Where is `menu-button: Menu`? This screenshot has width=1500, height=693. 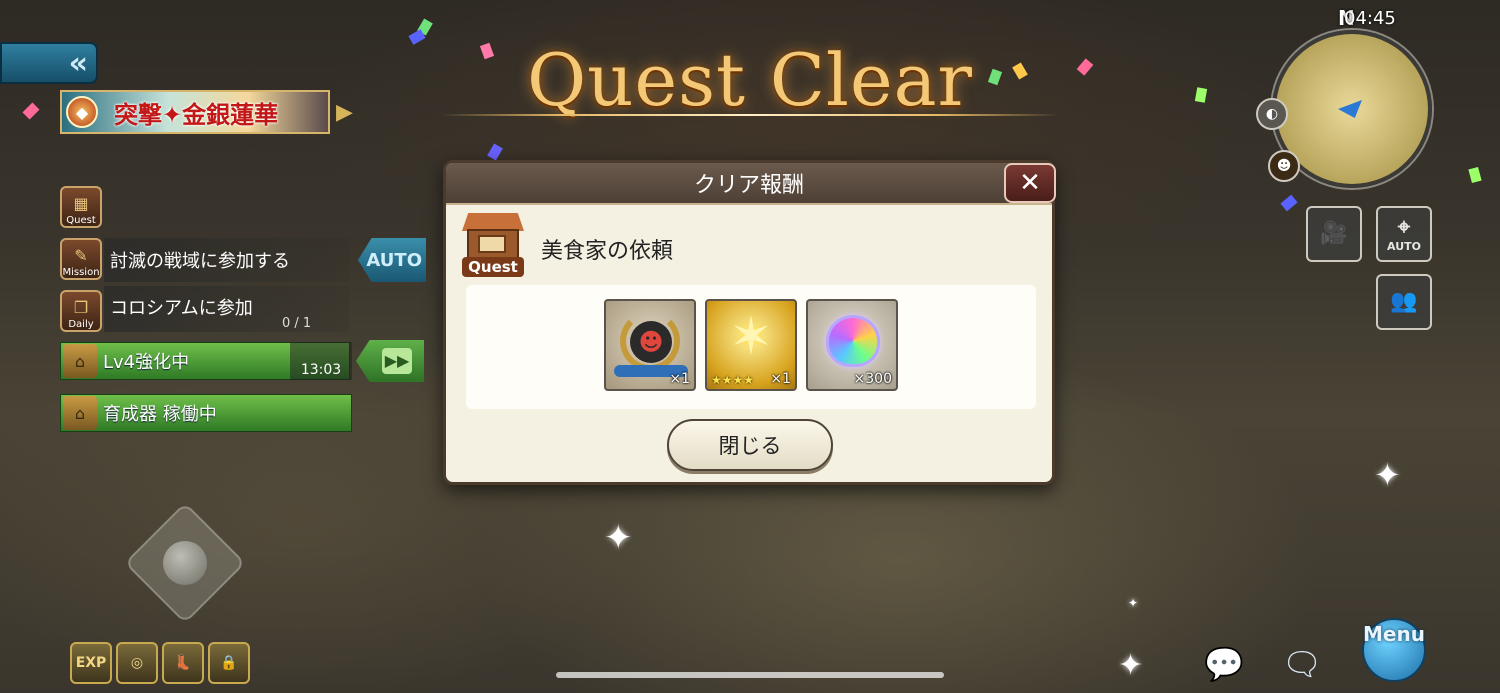
menu-button: Menu is located at coordinates (1394, 650).